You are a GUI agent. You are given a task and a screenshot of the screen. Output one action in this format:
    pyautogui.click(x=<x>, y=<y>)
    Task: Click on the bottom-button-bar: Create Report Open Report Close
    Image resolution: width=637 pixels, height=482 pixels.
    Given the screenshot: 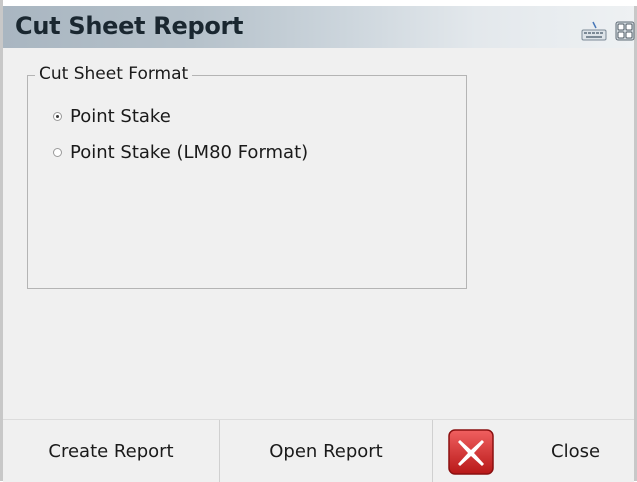 What is the action you would take?
    pyautogui.click(x=318, y=450)
    